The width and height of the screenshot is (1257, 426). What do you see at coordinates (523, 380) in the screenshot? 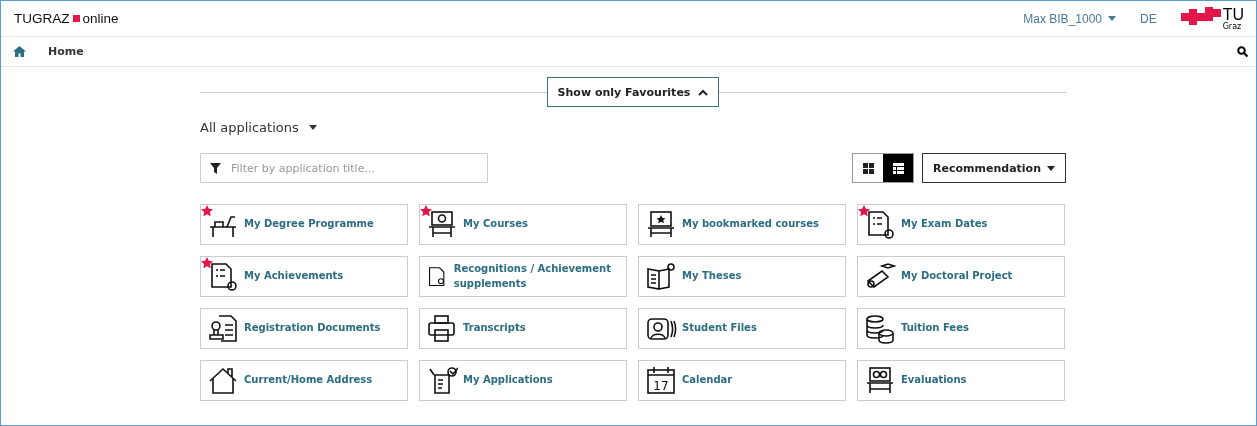
I see `app-tile: My Applications` at bounding box center [523, 380].